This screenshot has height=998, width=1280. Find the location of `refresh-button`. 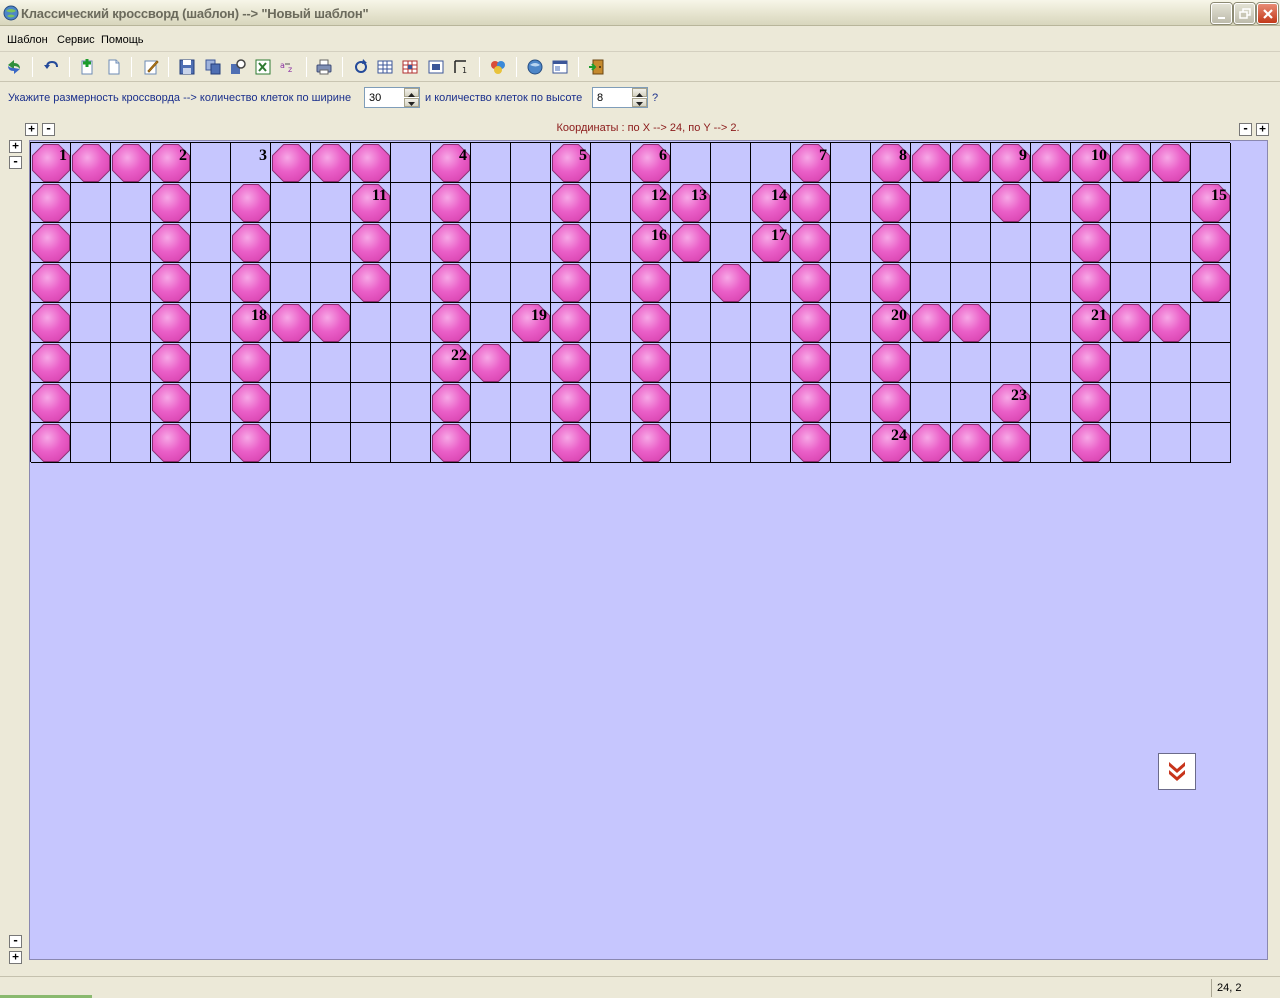

refresh-button is located at coordinates (14, 67).